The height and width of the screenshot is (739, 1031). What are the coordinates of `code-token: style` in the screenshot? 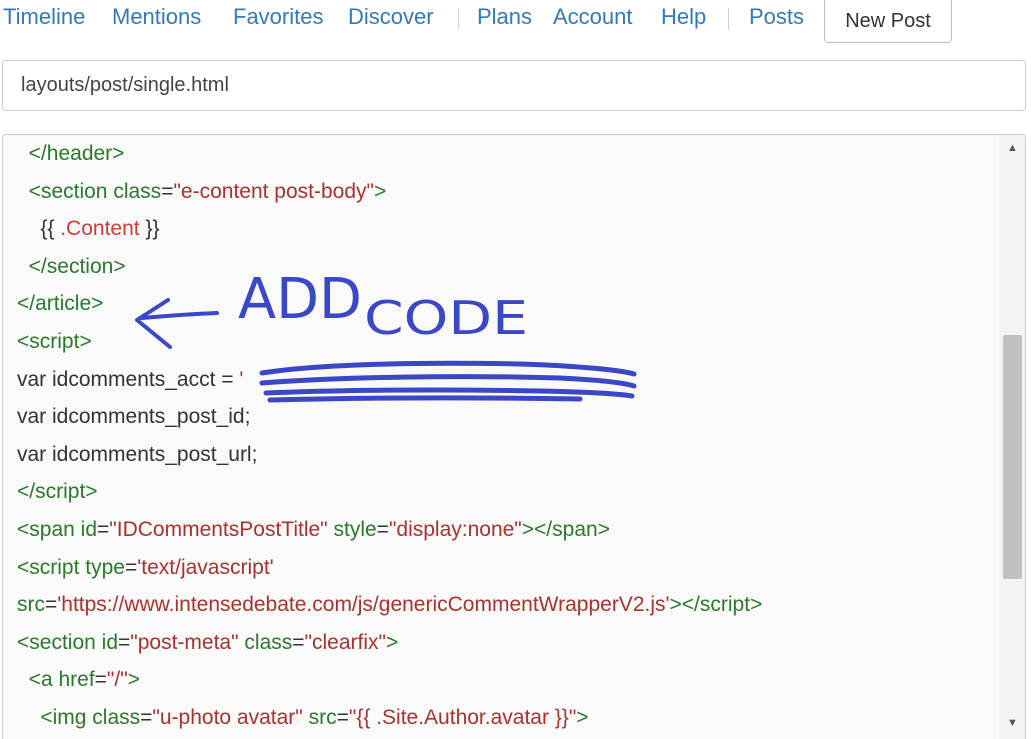 It's located at (355, 529).